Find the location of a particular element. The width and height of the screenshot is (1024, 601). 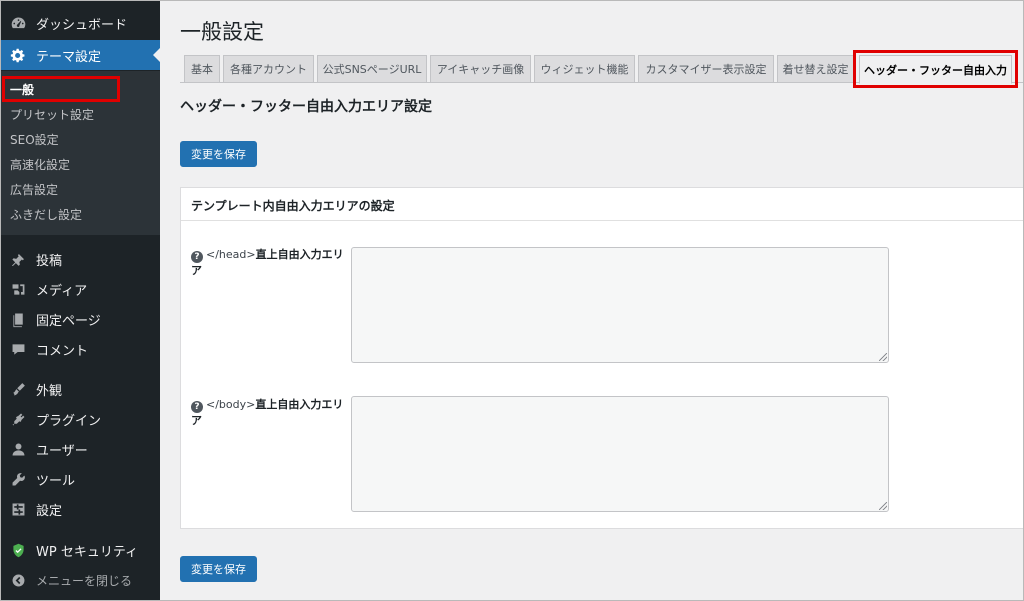

tab-eyecatch: アイキャッチ画像 is located at coordinates (480, 69).